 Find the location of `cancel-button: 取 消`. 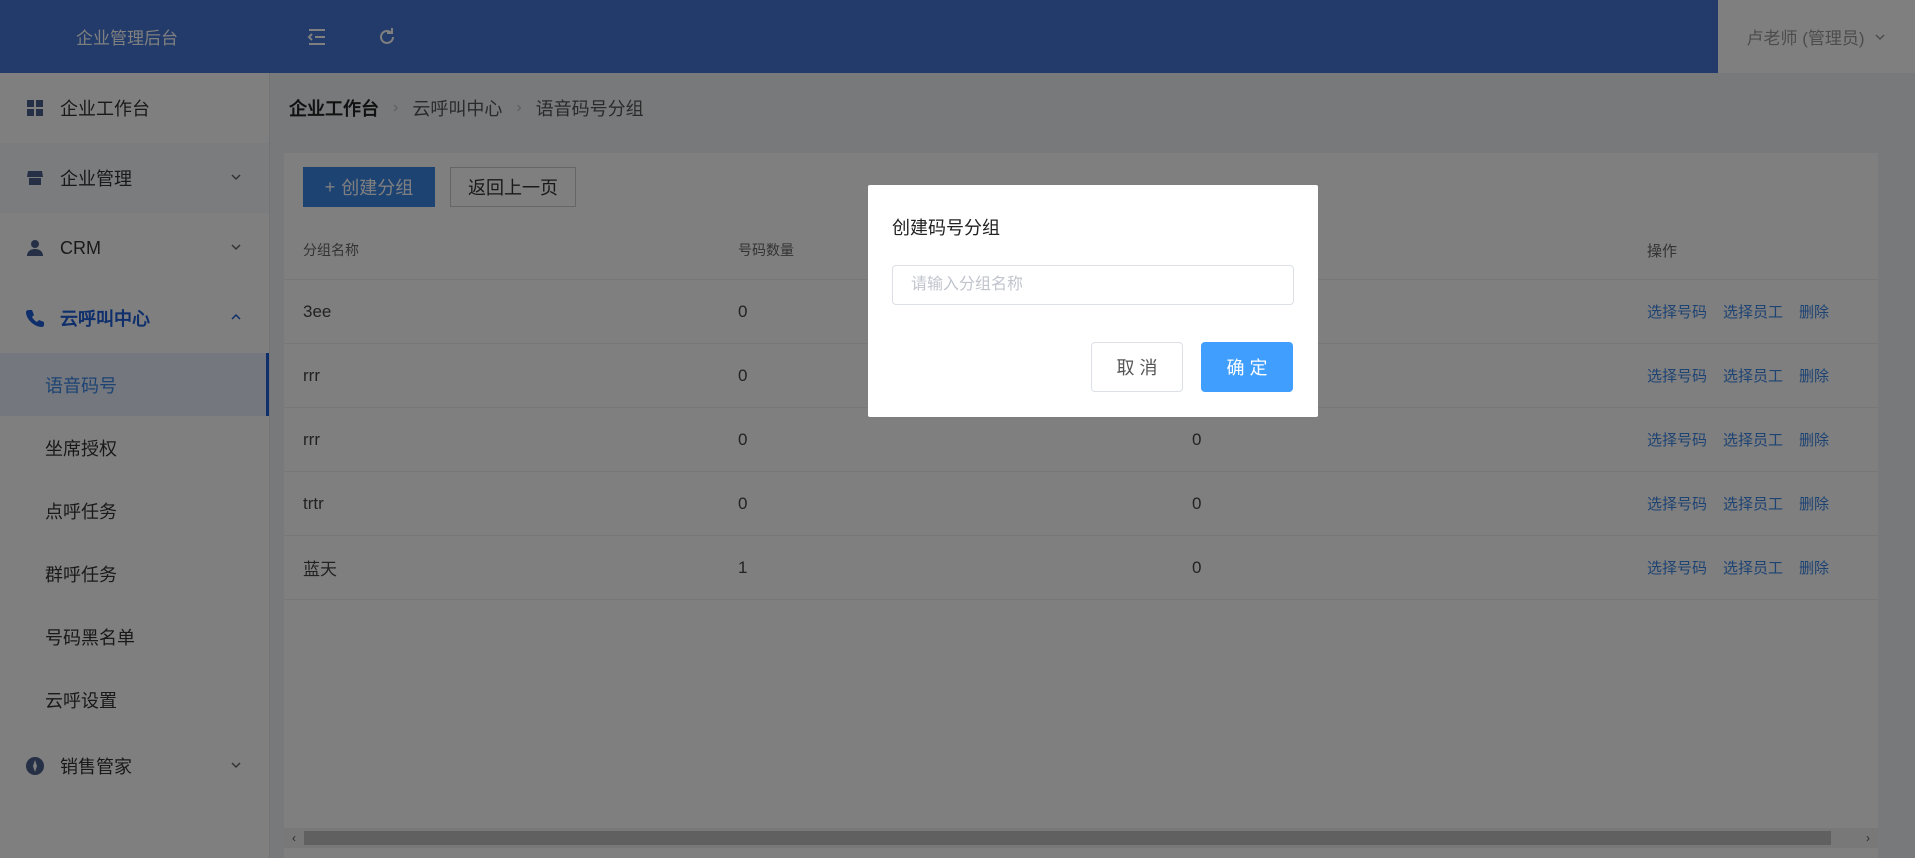

cancel-button: 取 消 is located at coordinates (1137, 367).